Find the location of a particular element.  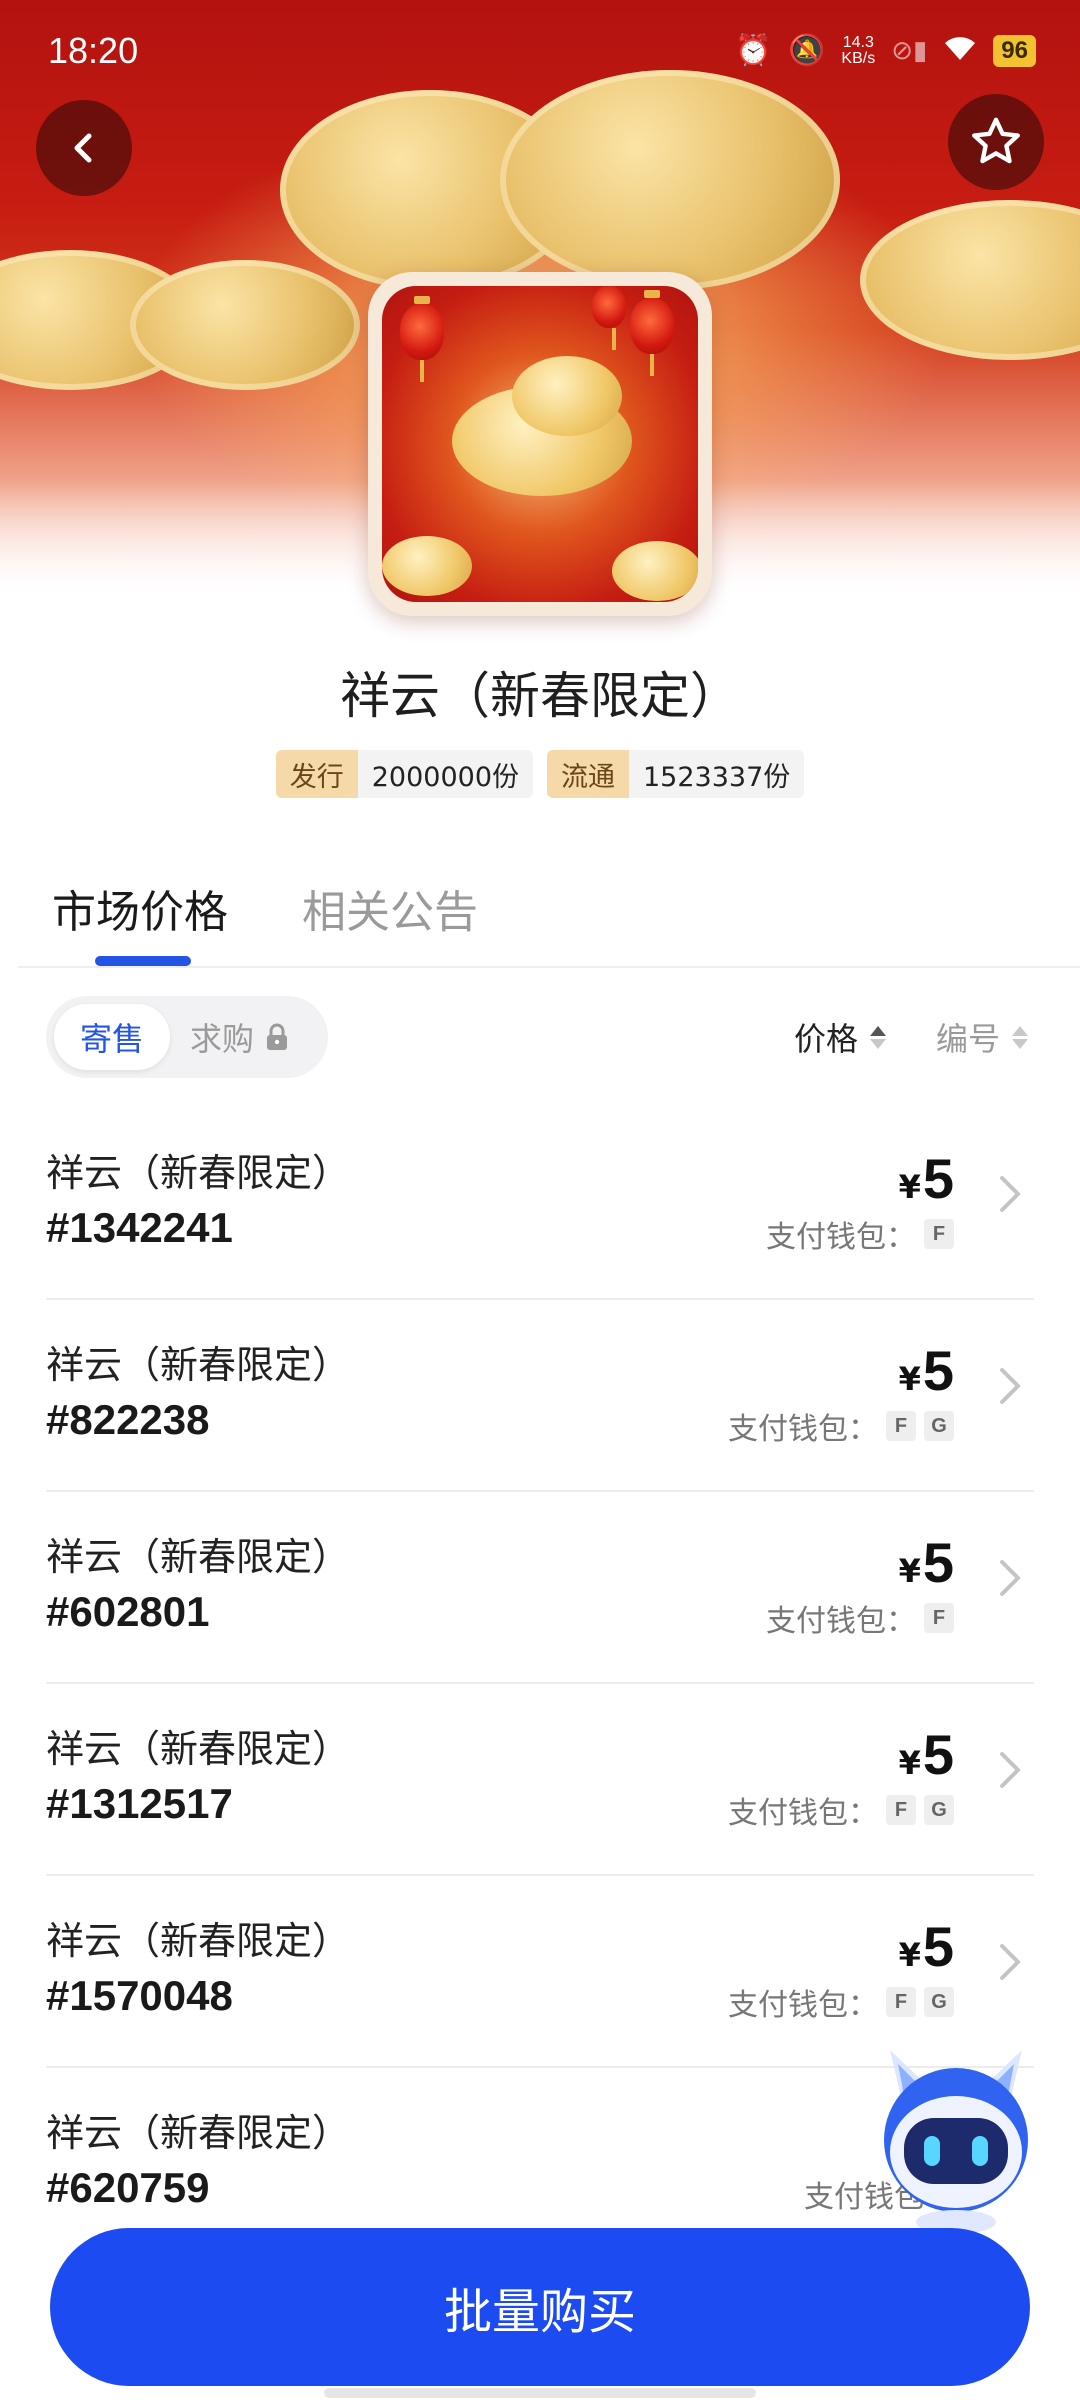

list-item: 祥云（新春限定） #822238 ¥ 5 支付钱包： F G is located at coordinates (540, 1396).